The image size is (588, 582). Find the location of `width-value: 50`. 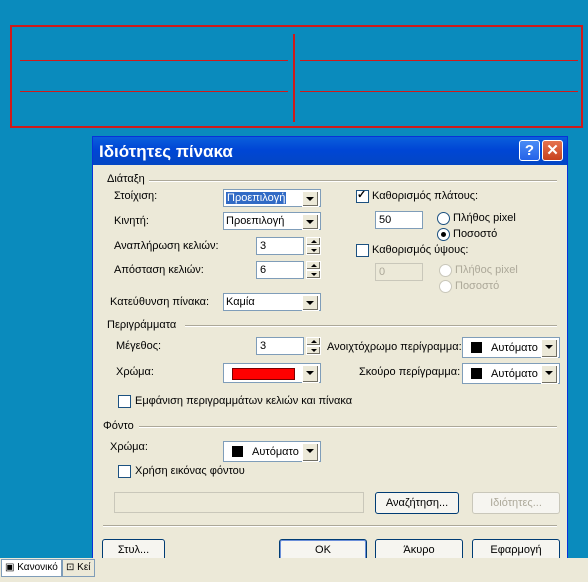

width-value: 50 is located at coordinates (385, 220).